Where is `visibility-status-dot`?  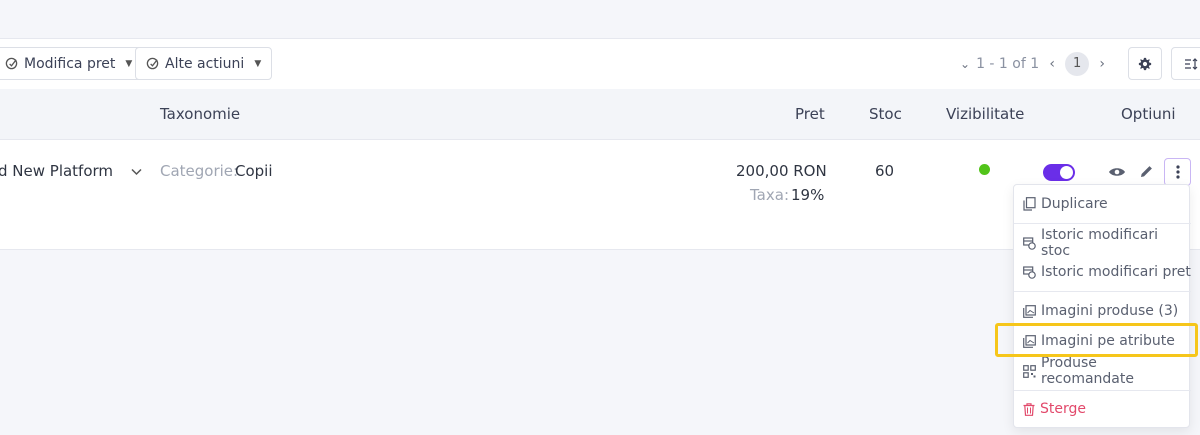
visibility-status-dot is located at coordinates (984, 169).